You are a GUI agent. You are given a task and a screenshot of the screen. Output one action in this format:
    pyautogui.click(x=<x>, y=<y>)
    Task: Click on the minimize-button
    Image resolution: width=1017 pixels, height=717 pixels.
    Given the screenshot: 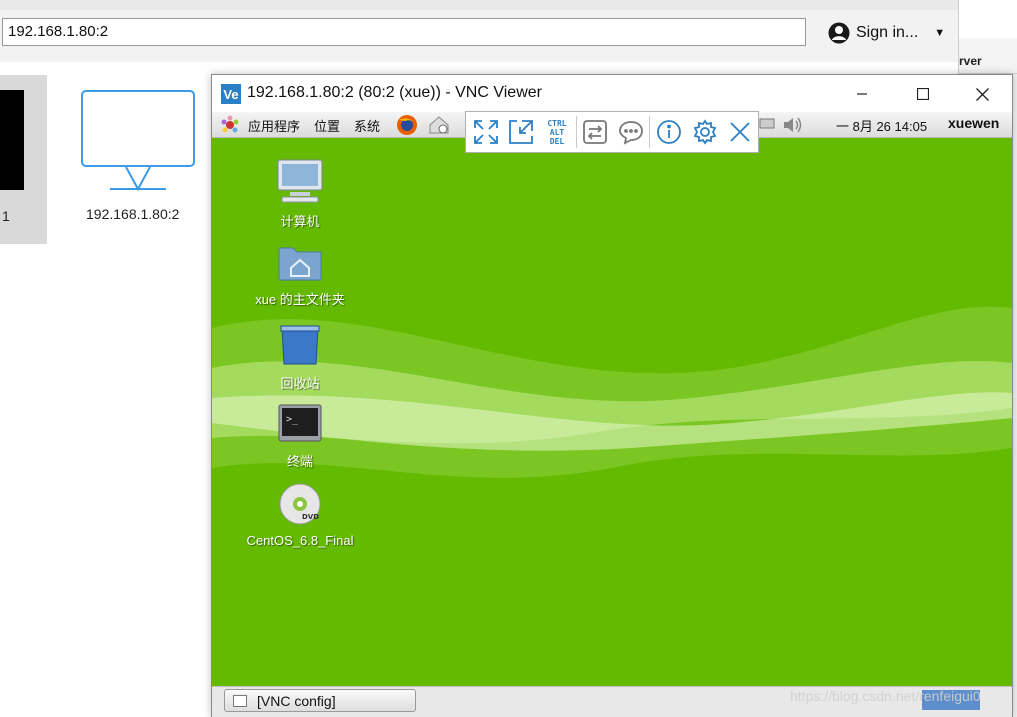 What is the action you would take?
    pyautogui.click(x=862, y=94)
    